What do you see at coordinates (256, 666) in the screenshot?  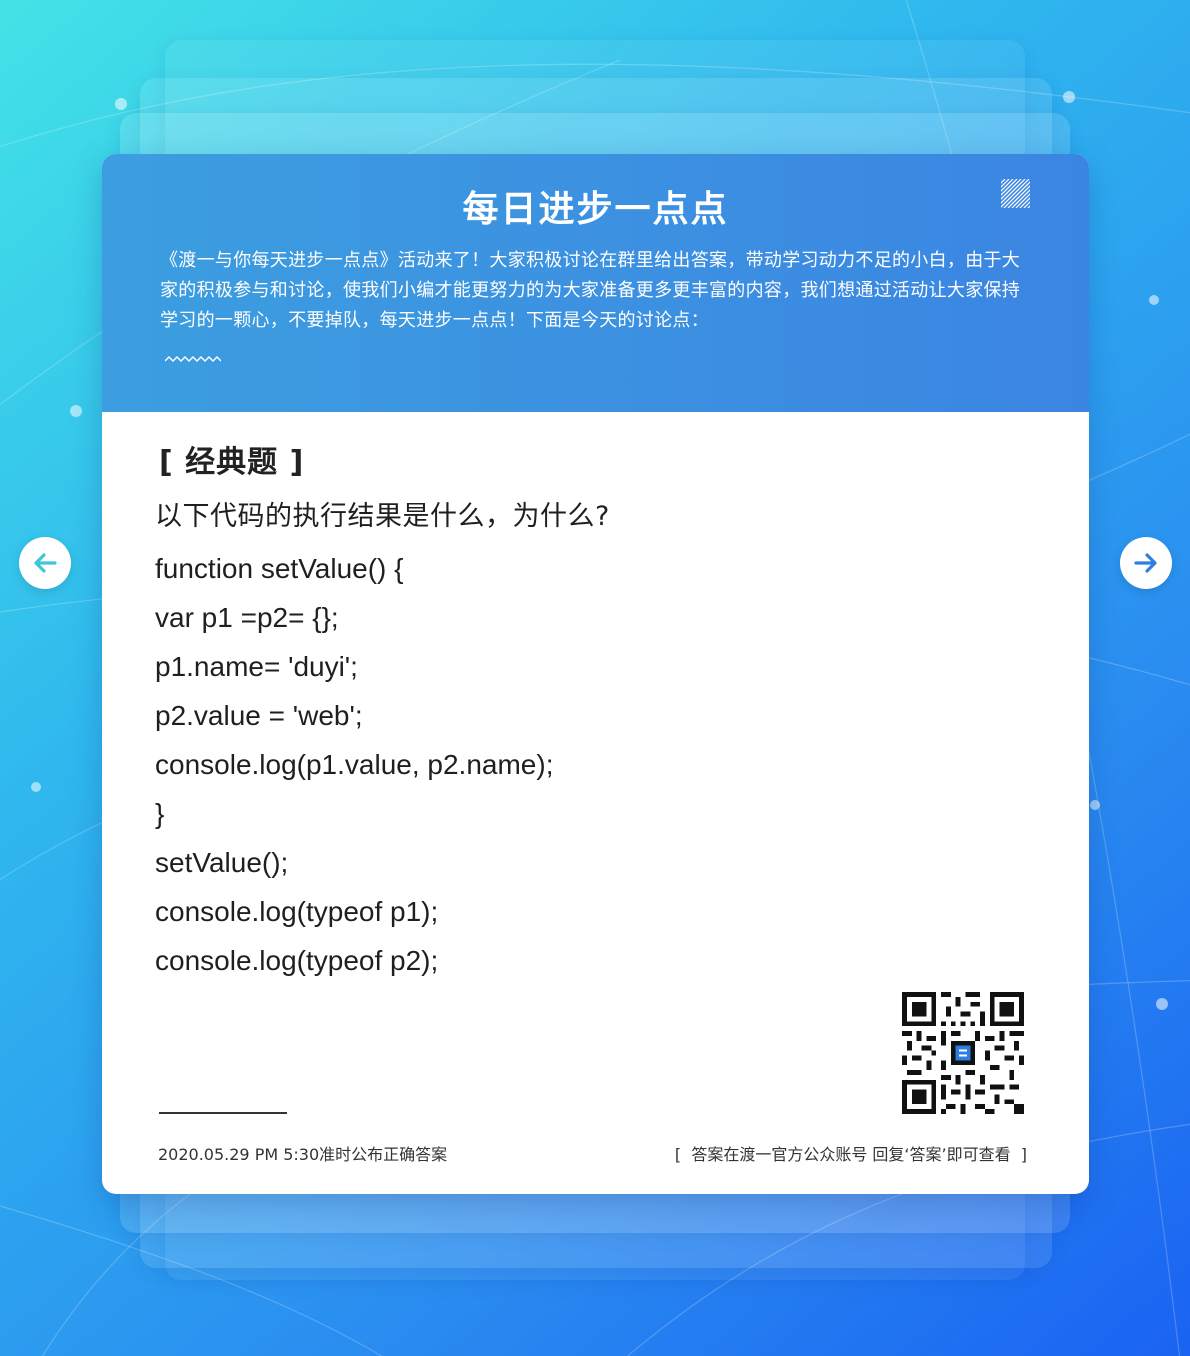 I see `code-line: p1.name= 'duyi';` at bounding box center [256, 666].